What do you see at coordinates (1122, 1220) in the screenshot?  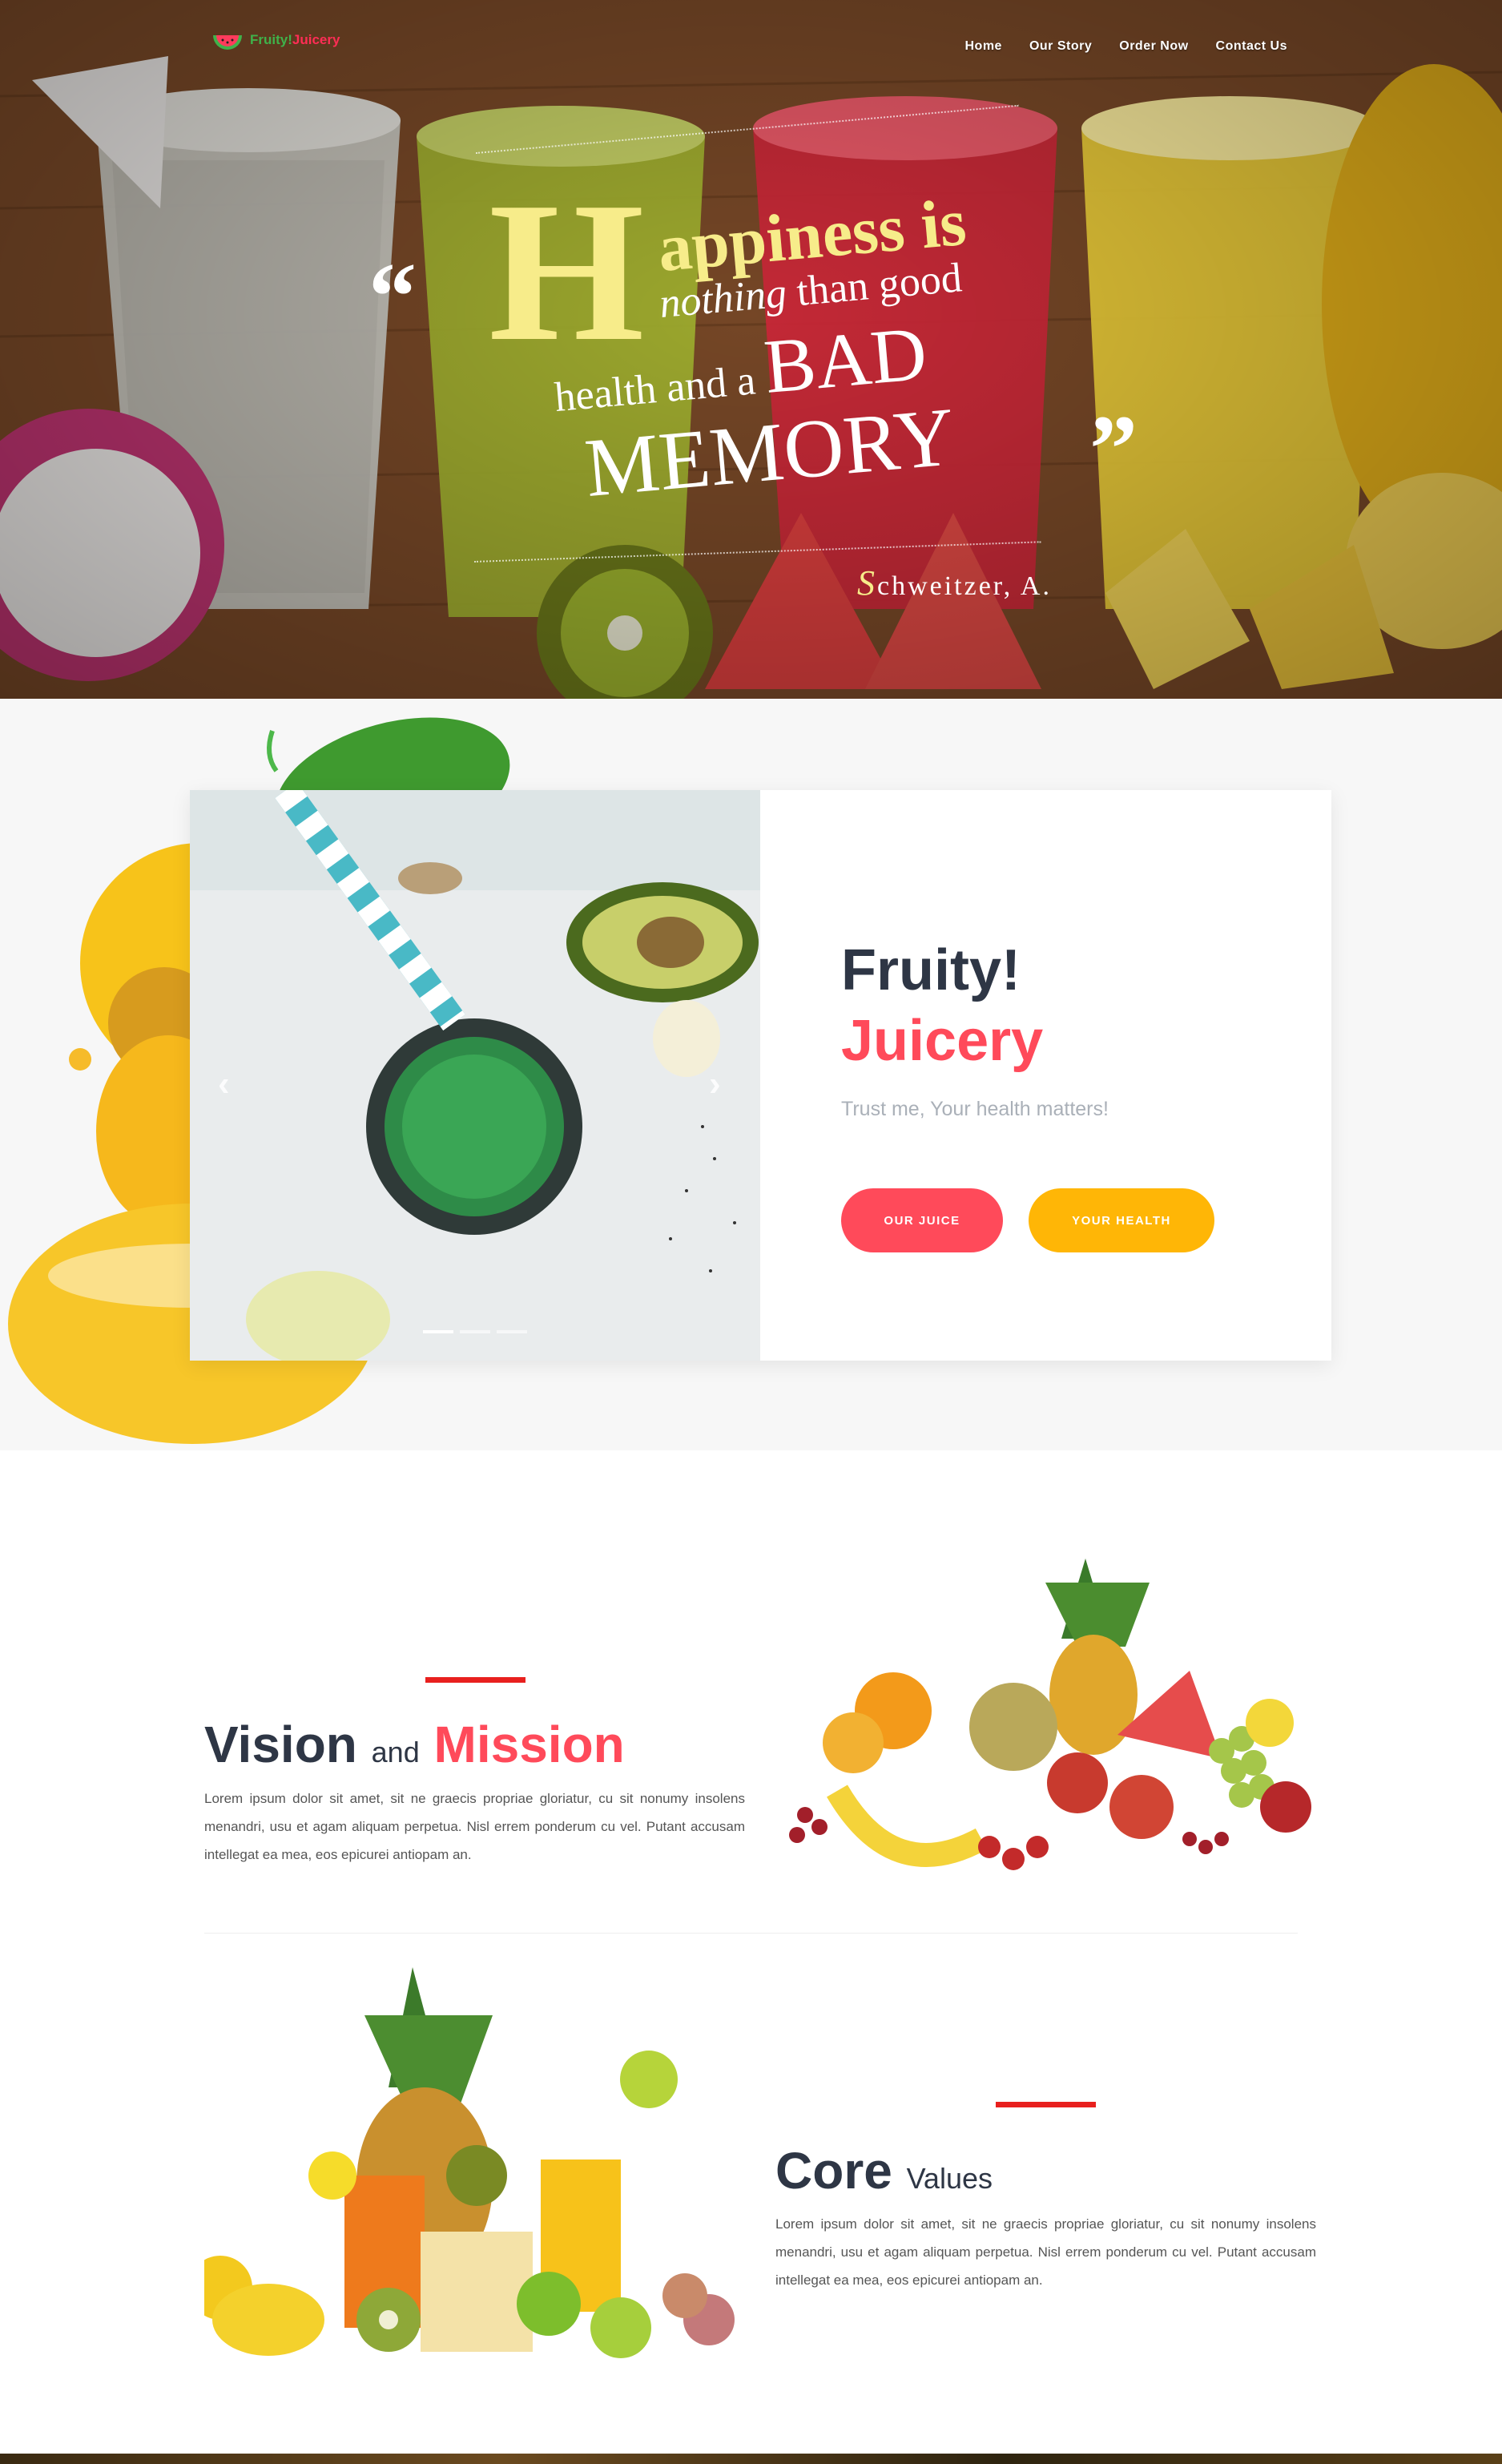 I see `your-health-button: YOUR HEALTH` at bounding box center [1122, 1220].